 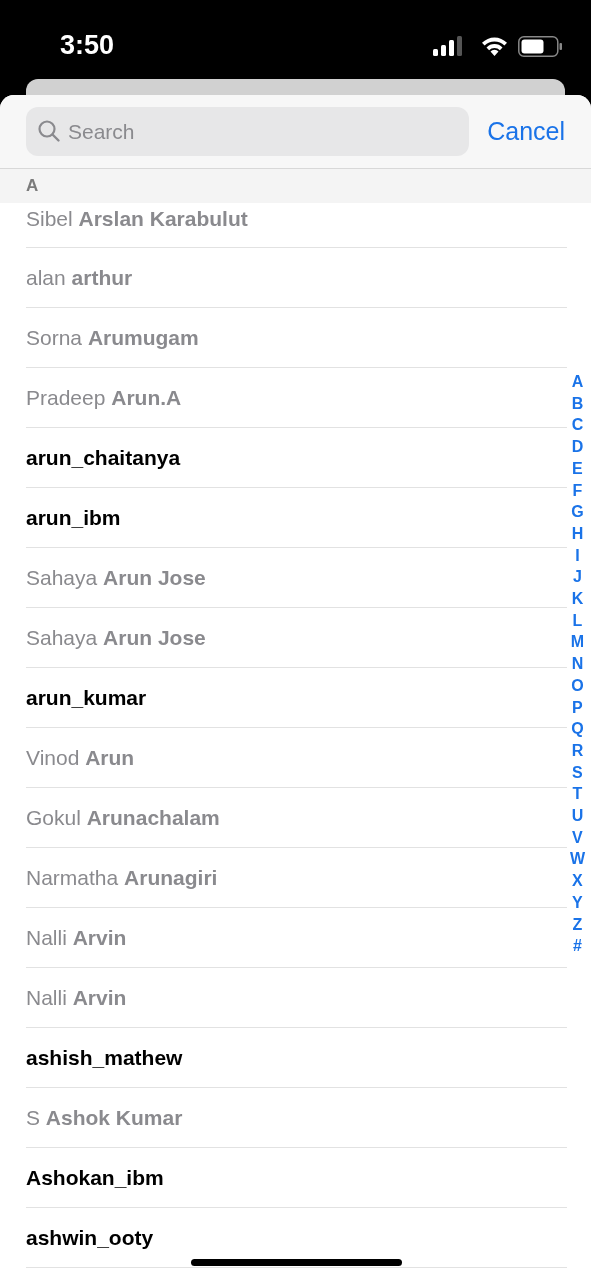 What do you see at coordinates (577, 859) in the screenshot?
I see `index-letter: W` at bounding box center [577, 859].